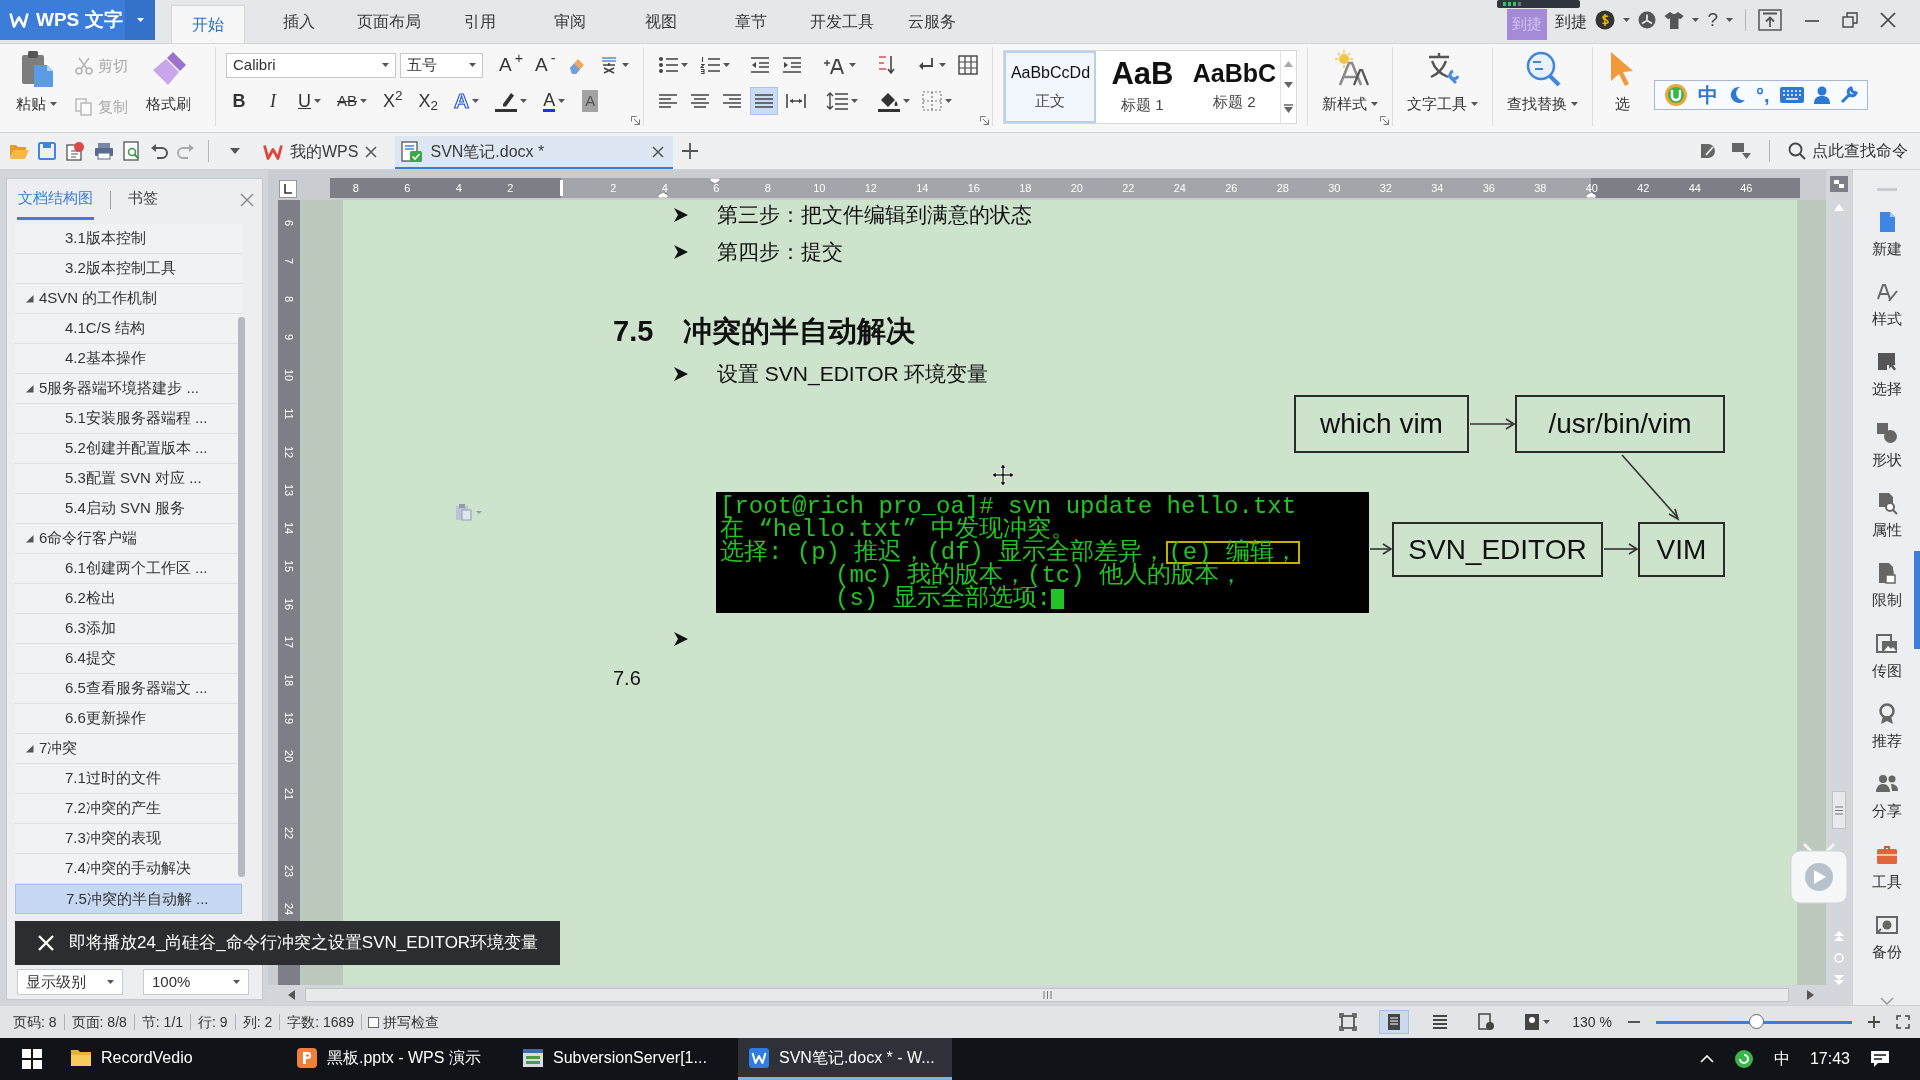 This screenshot has height=1080, width=1920. Describe the element at coordinates (1839, 184) in the screenshot. I see `ruler-toggle-icon` at that location.